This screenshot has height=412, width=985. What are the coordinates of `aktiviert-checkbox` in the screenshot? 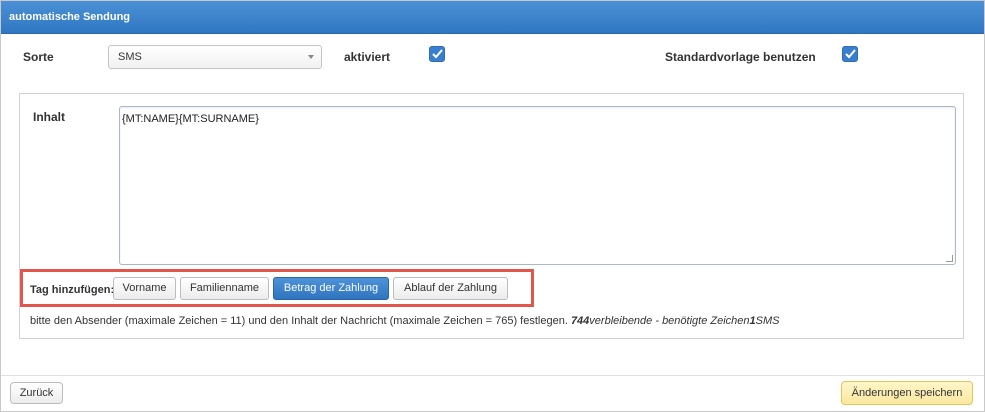 It's located at (437, 54).